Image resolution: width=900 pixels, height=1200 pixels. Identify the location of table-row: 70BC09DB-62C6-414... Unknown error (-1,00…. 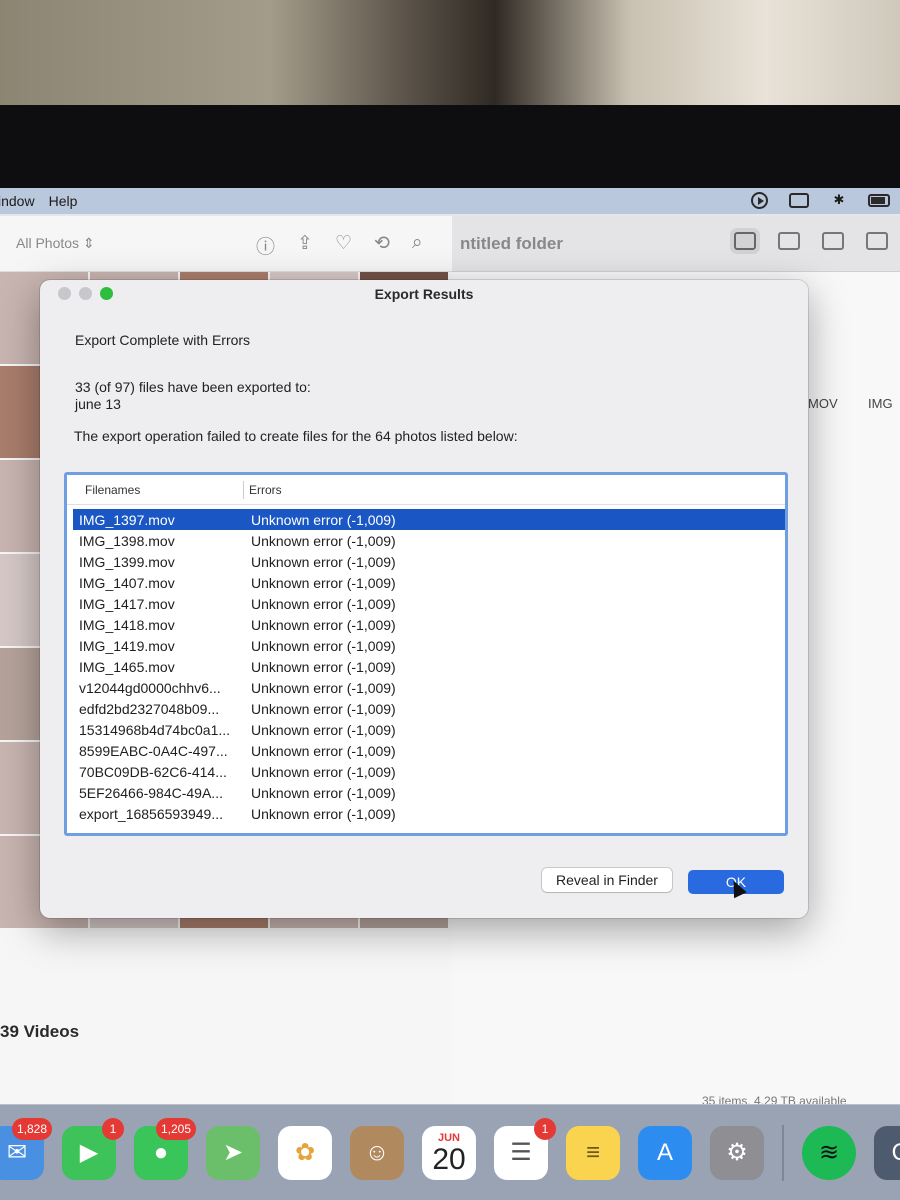
(429, 771).